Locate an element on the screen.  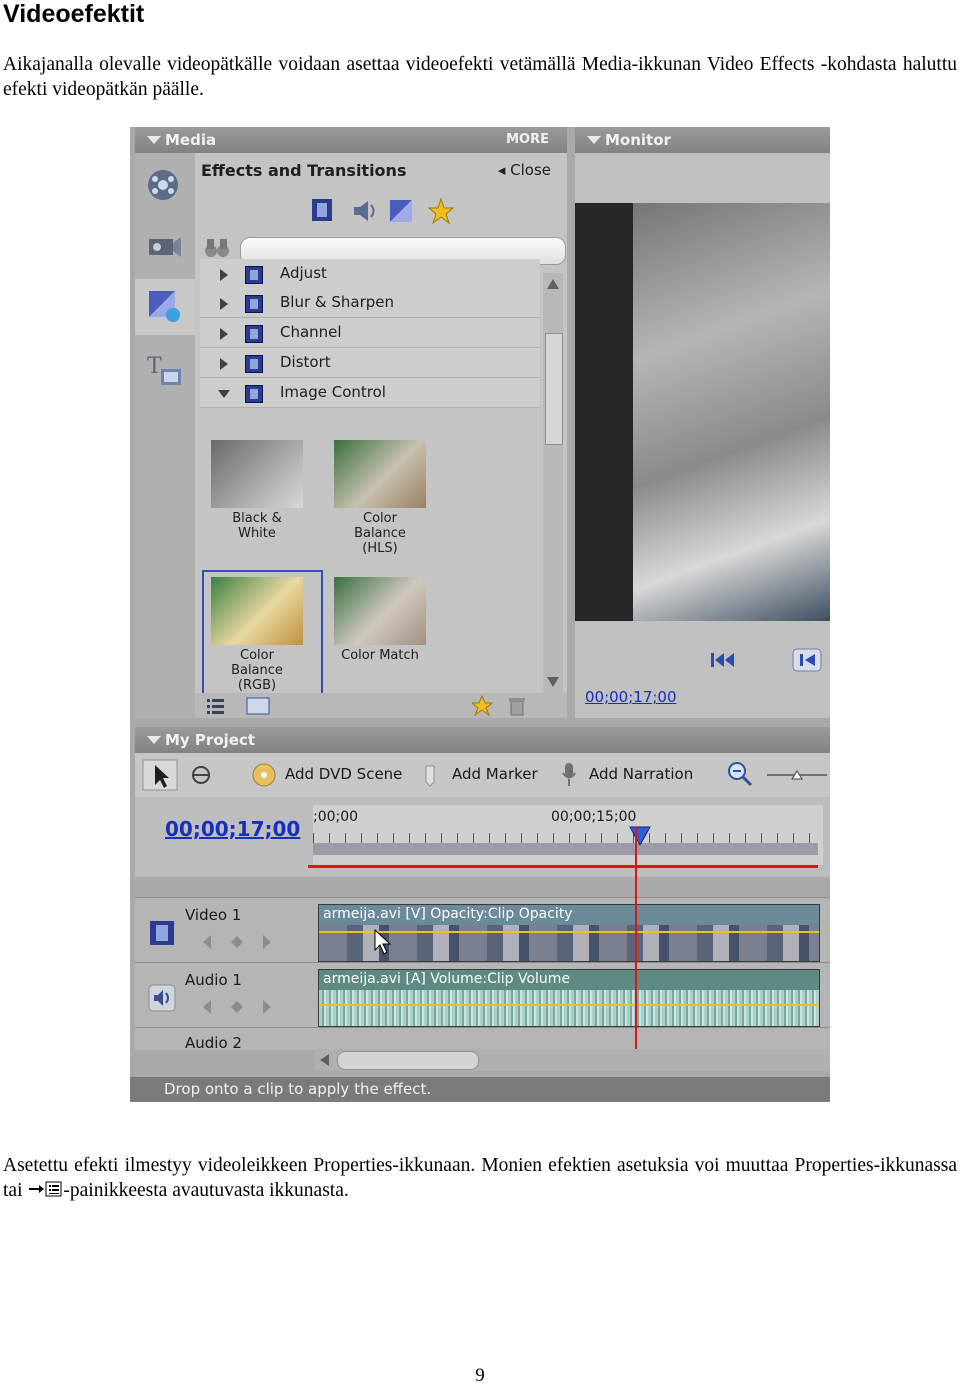
step-back-icon is located at coordinates (807, 660).